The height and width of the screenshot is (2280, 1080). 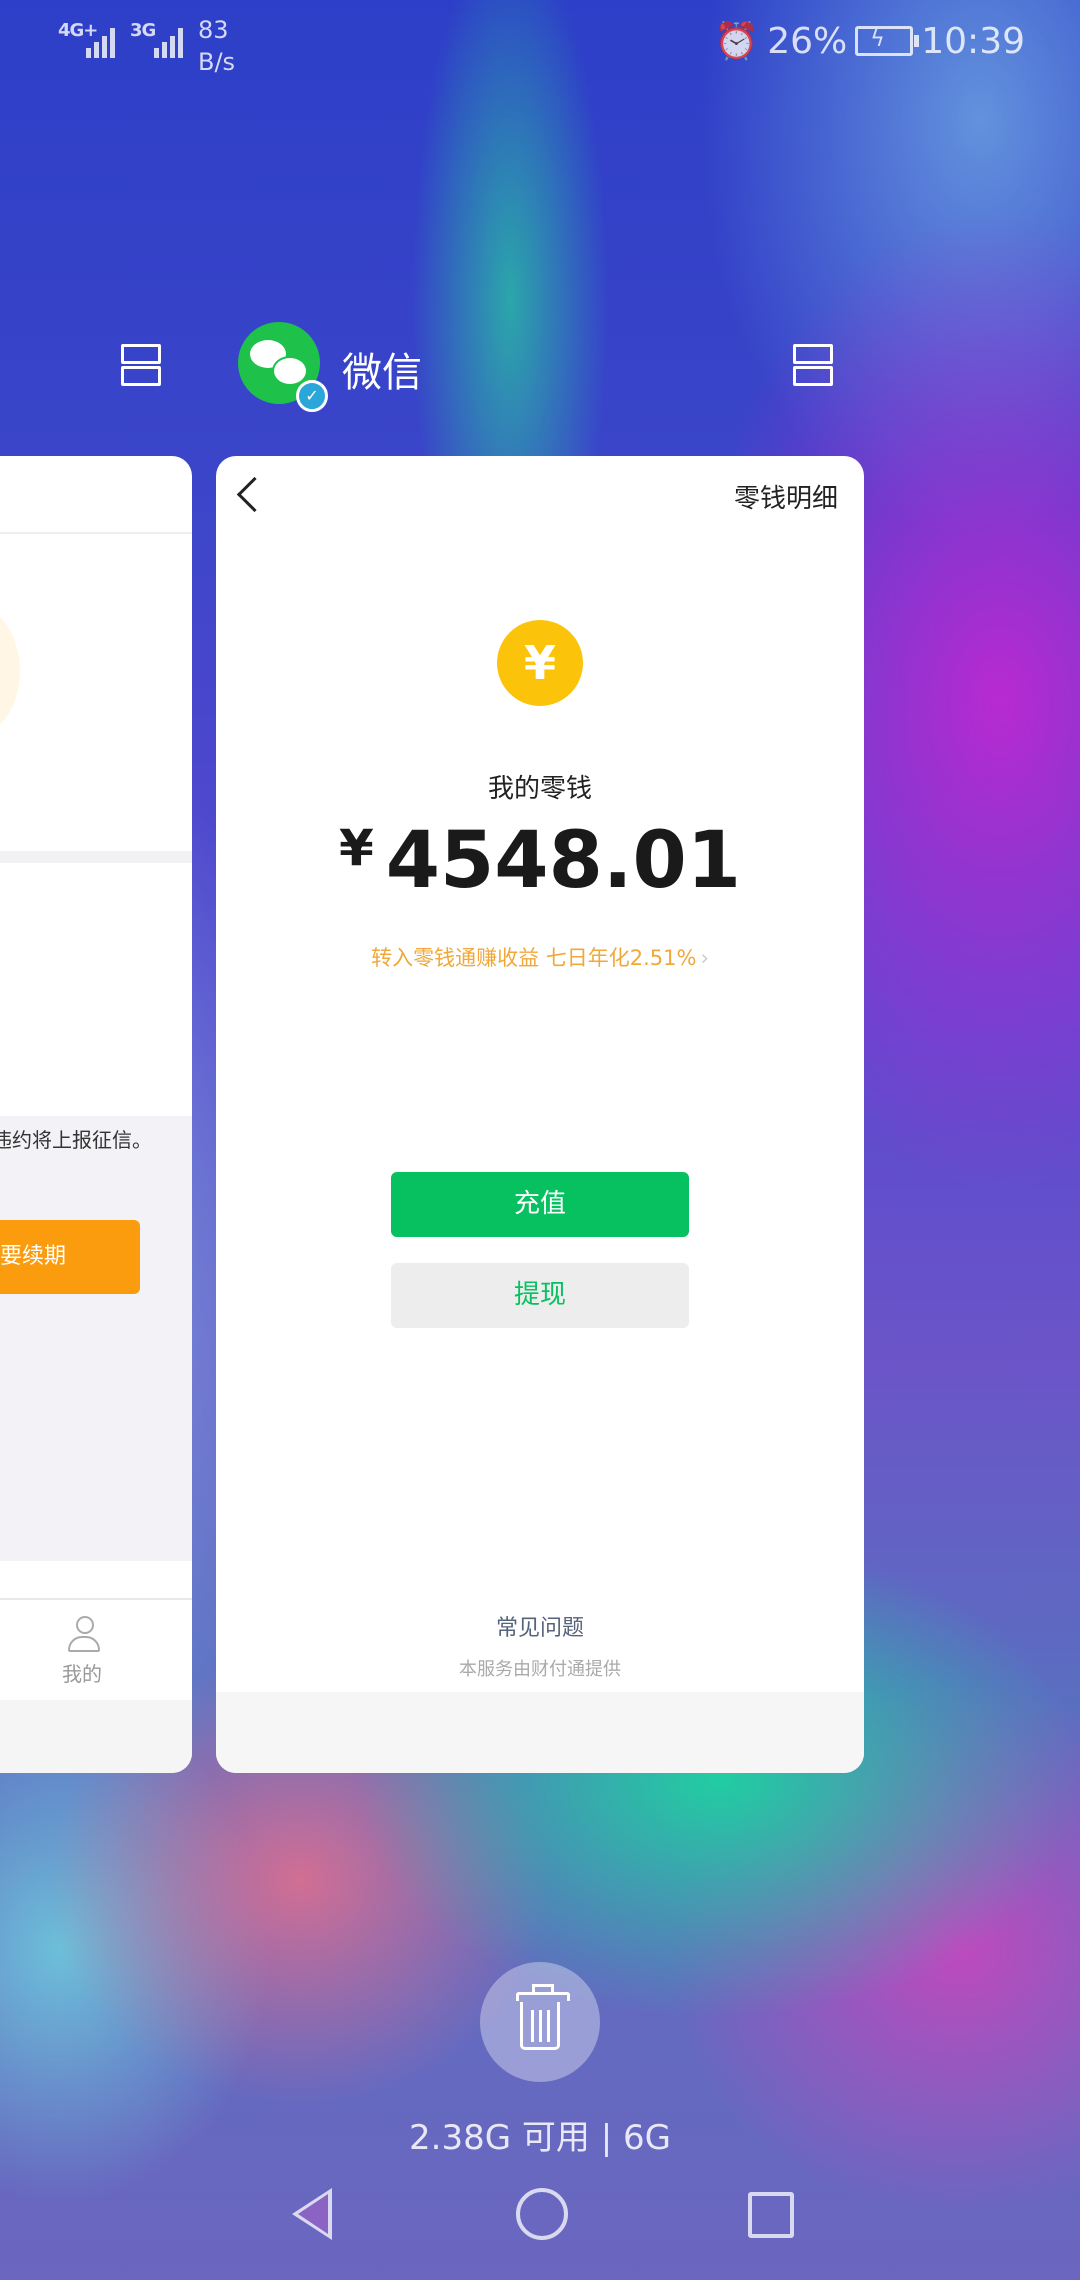 What do you see at coordinates (10, 671) in the screenshot?
I see `decorative-circle` at bounding box center [10, 671].